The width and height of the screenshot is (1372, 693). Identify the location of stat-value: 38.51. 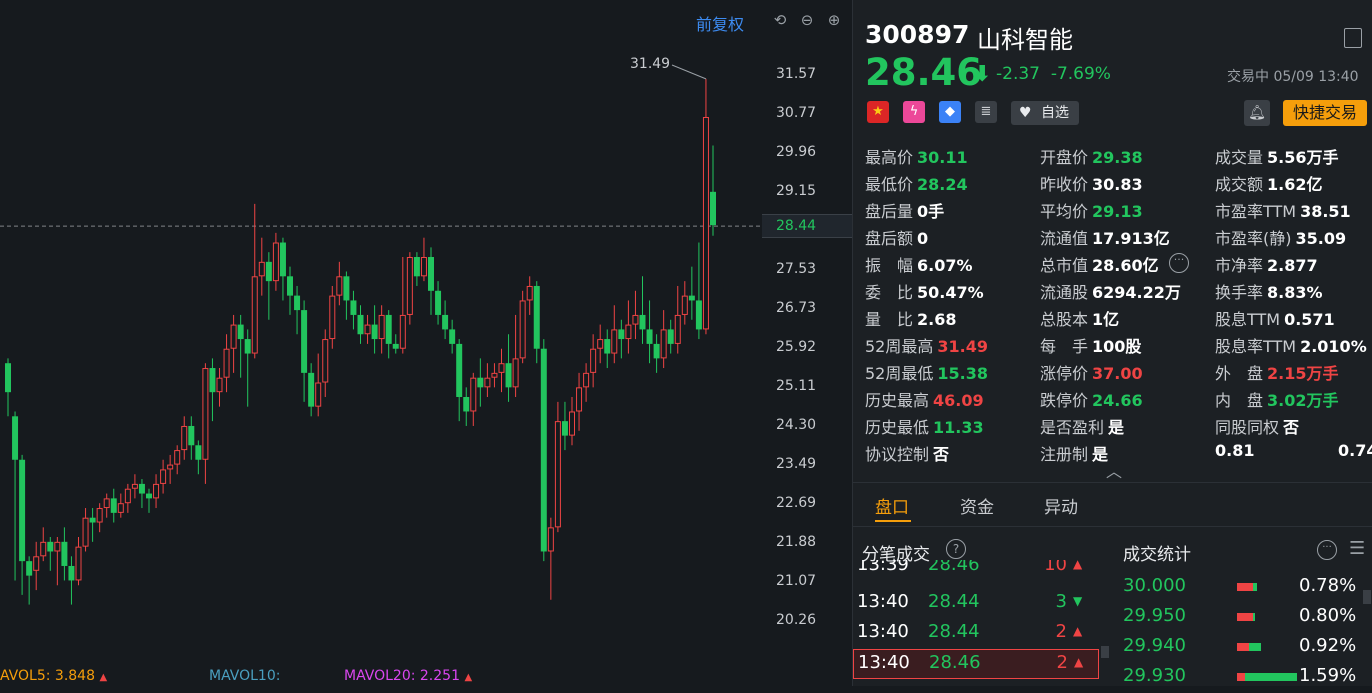
(1325, 211).